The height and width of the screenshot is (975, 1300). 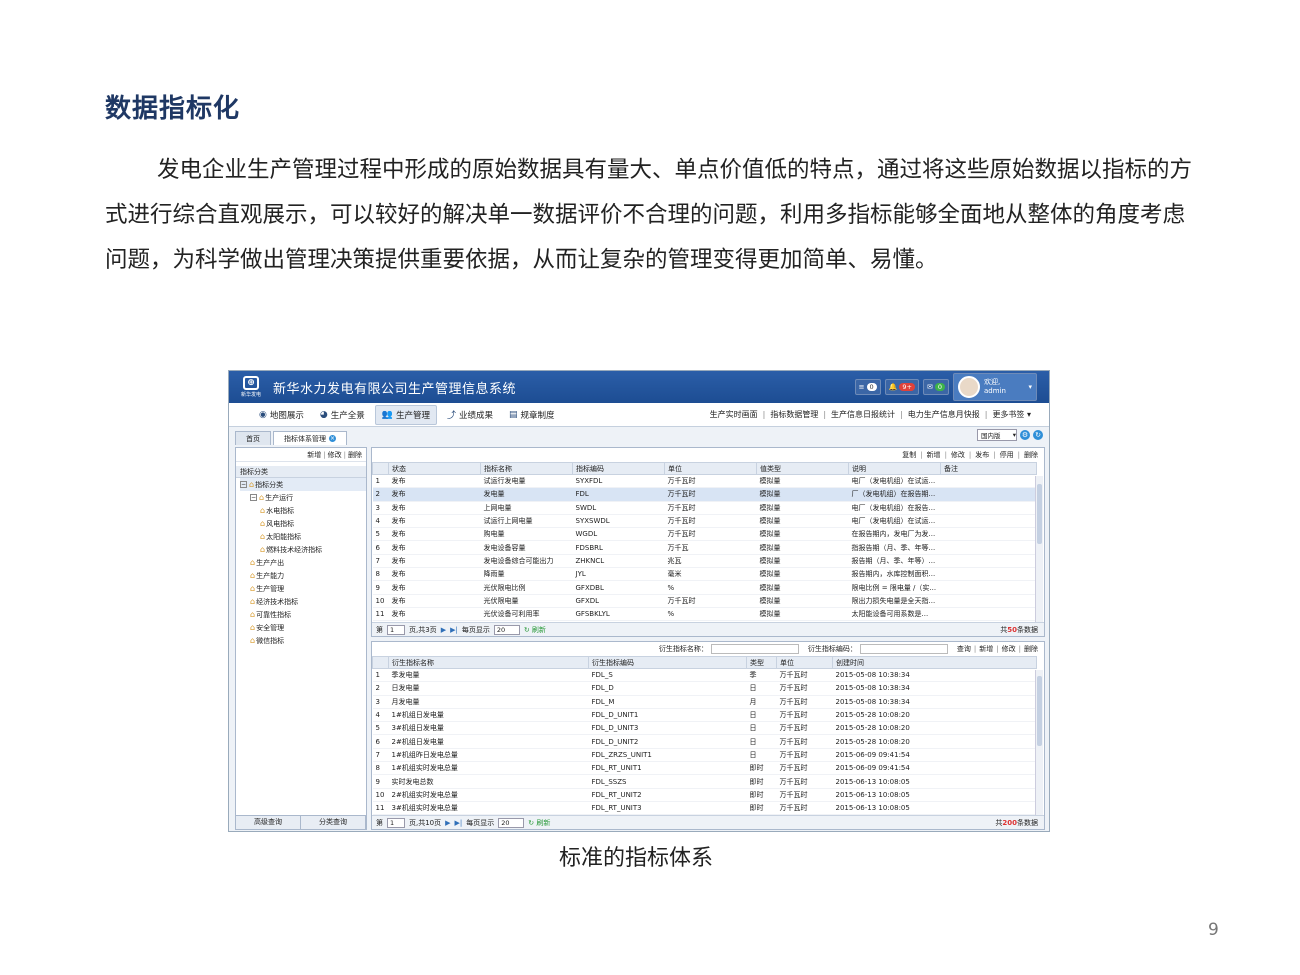 I want to click on nav-item-0: ◉ 地图展示, so click(x=281, y=415).